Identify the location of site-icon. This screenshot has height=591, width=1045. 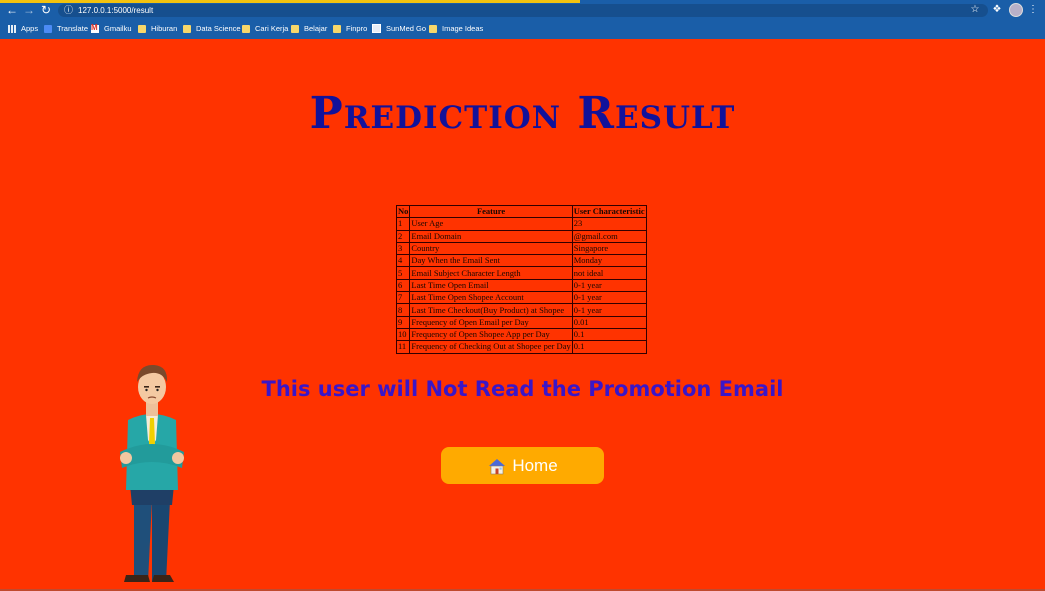
(376, 28).